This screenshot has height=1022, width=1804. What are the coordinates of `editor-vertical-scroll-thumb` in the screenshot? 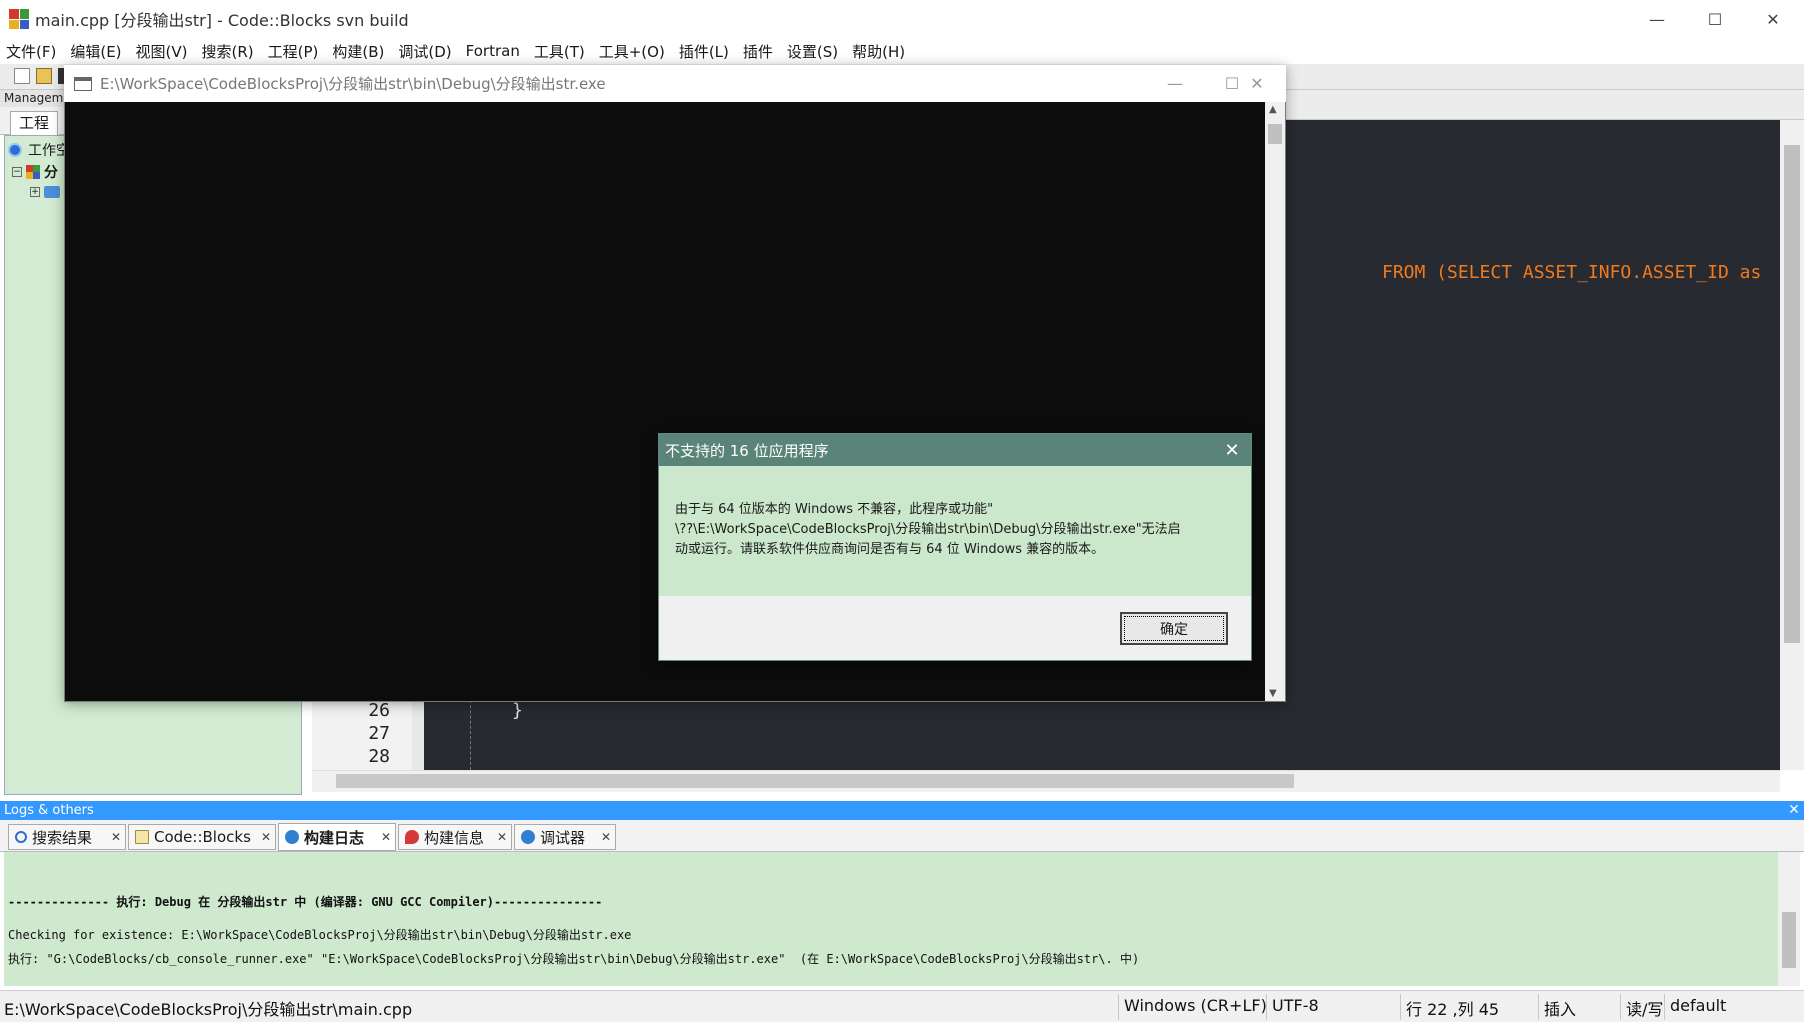 It's located at (1792, 394).